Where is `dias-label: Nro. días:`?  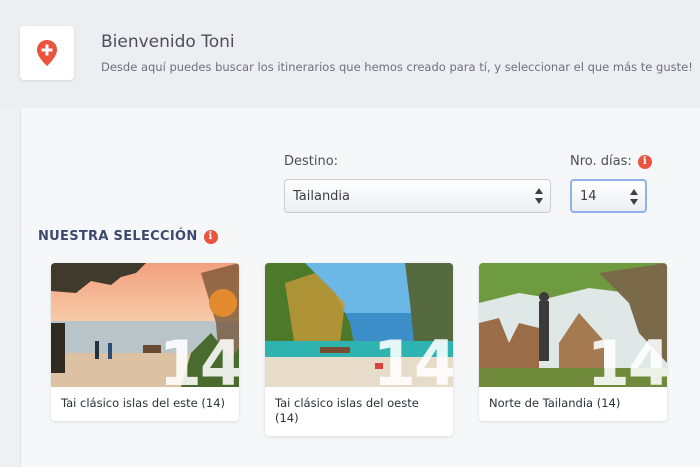 dias-label: Nro. días: is located at coordinates (601, 161).